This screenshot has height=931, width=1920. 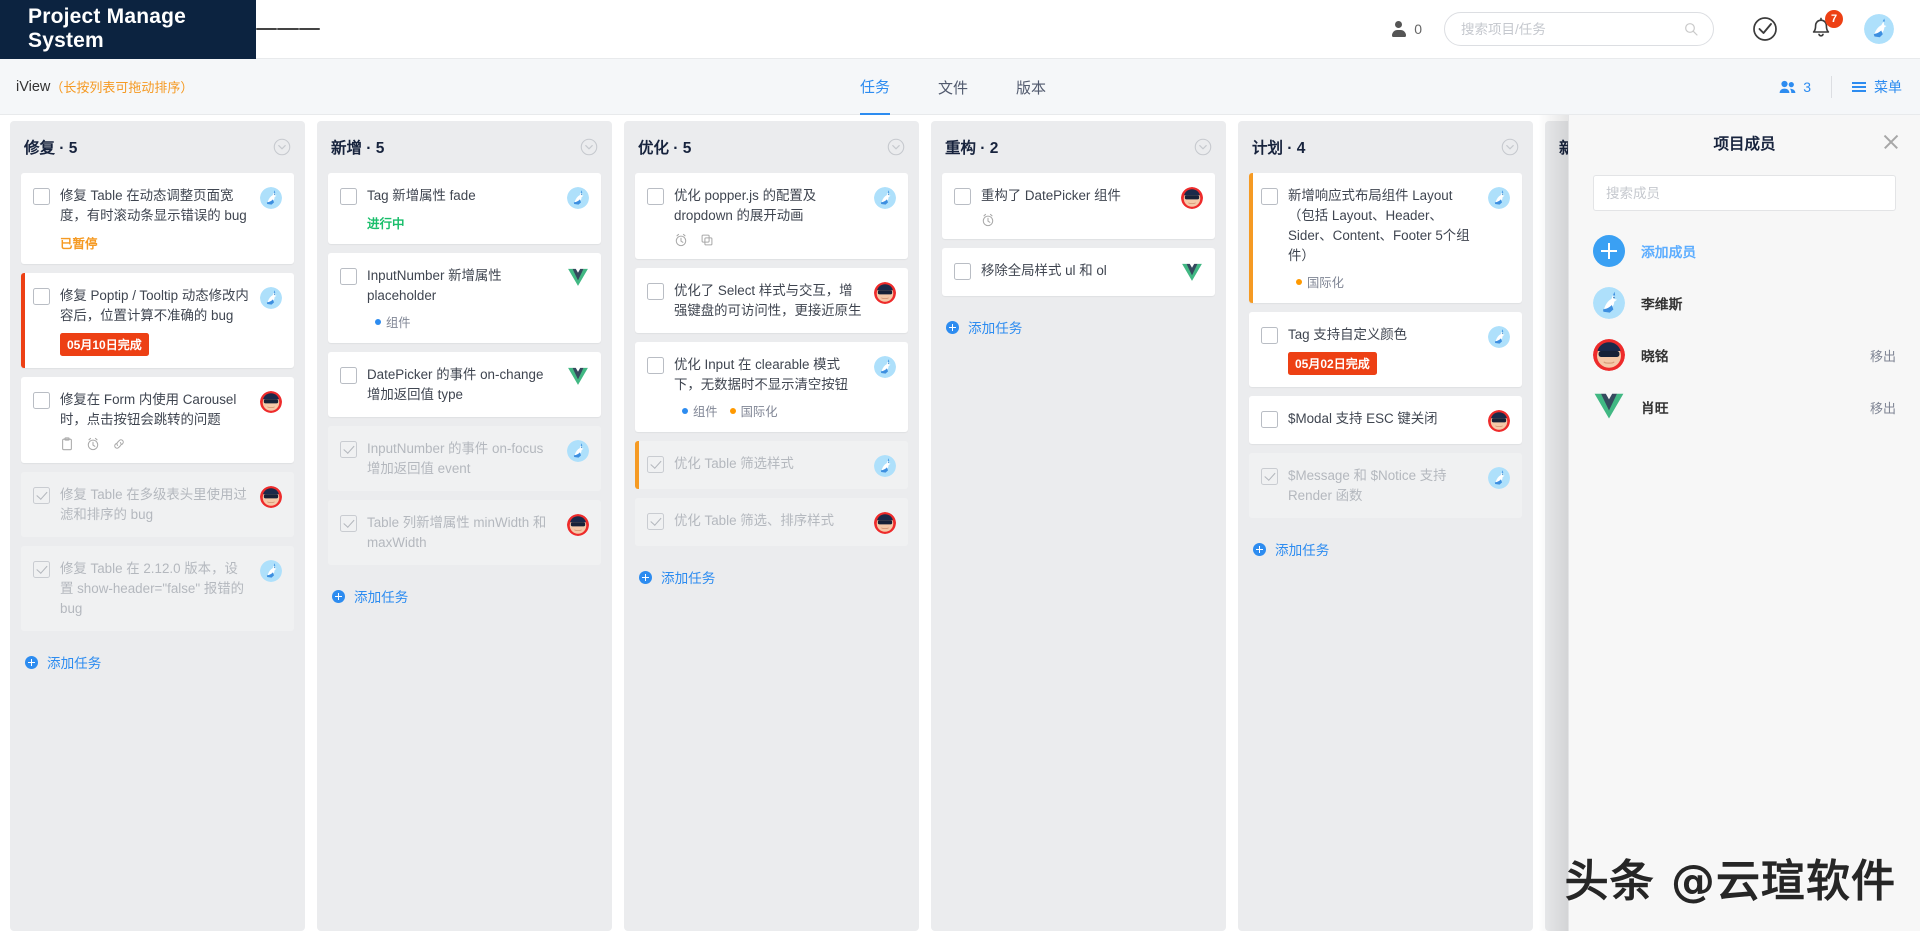 I want to click on menu-button: 菜单, so click(x=1876, y=87).